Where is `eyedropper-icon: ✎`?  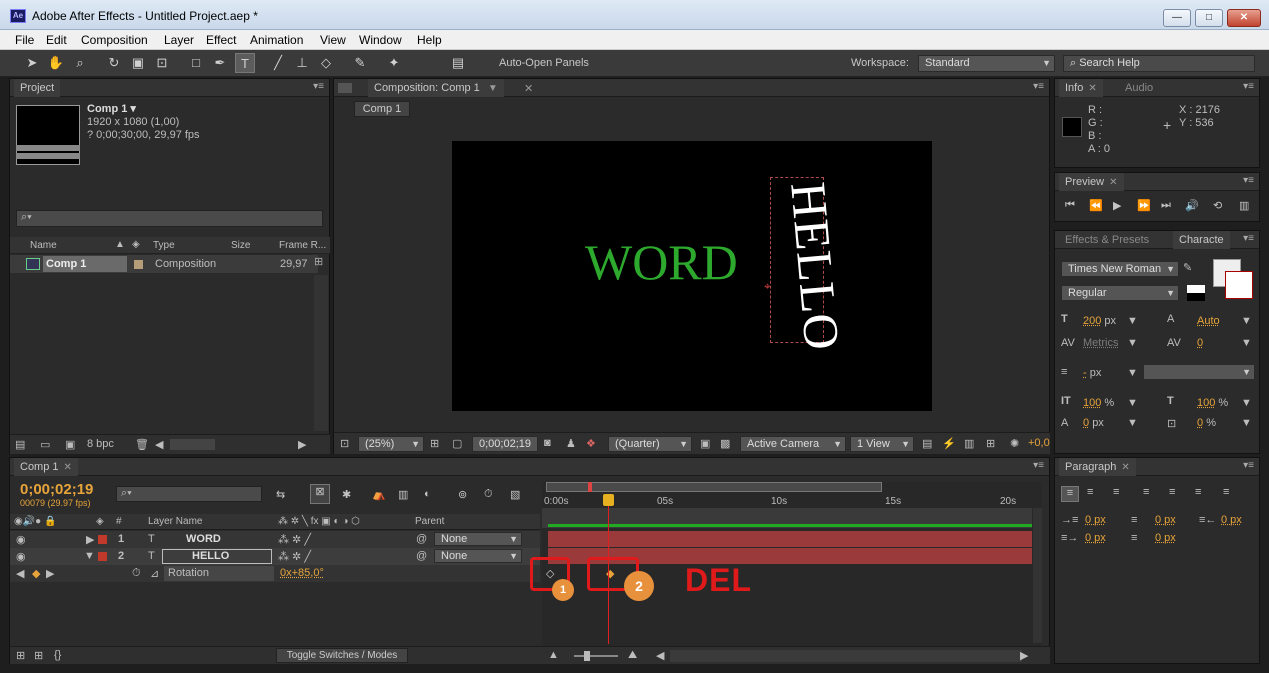 eyedropper-icon: ✎ is located at coordinates (1187, 267).